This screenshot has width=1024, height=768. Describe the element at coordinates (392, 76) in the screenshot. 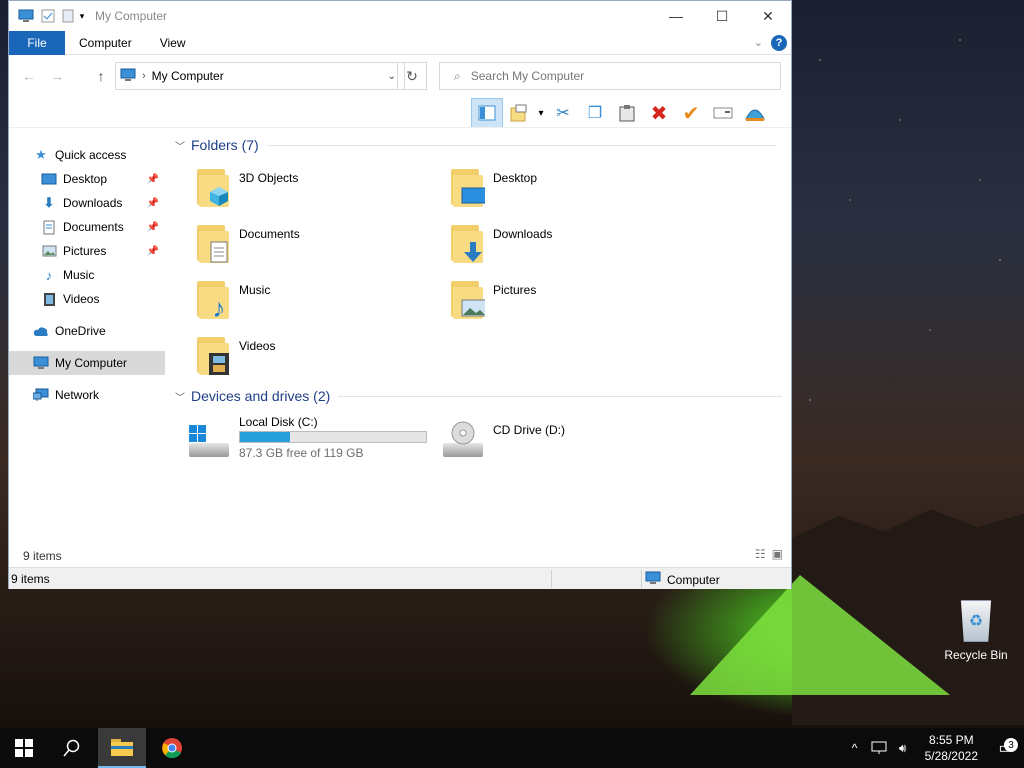

I see `address-dropdown-icon: ⌄` at that location.